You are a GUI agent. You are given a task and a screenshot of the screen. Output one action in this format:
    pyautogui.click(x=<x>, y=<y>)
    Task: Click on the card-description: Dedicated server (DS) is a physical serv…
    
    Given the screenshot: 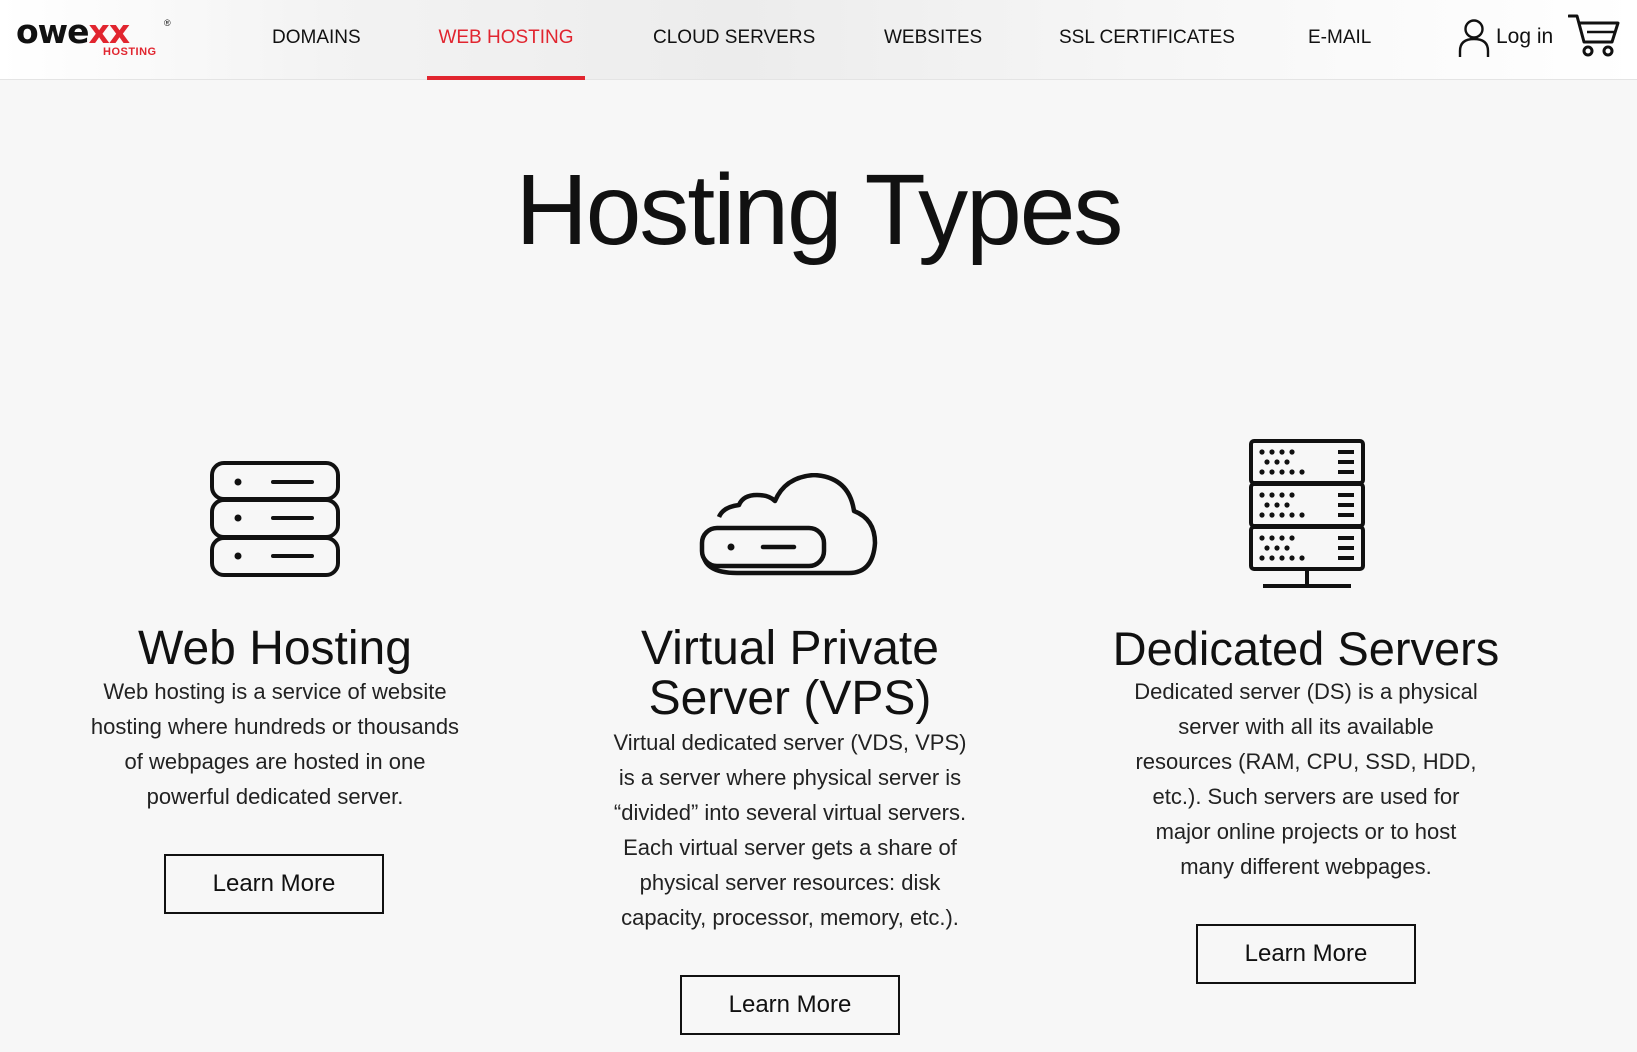 What is the action you would take?
    pyautogui.click(x=1306, y=779)
    